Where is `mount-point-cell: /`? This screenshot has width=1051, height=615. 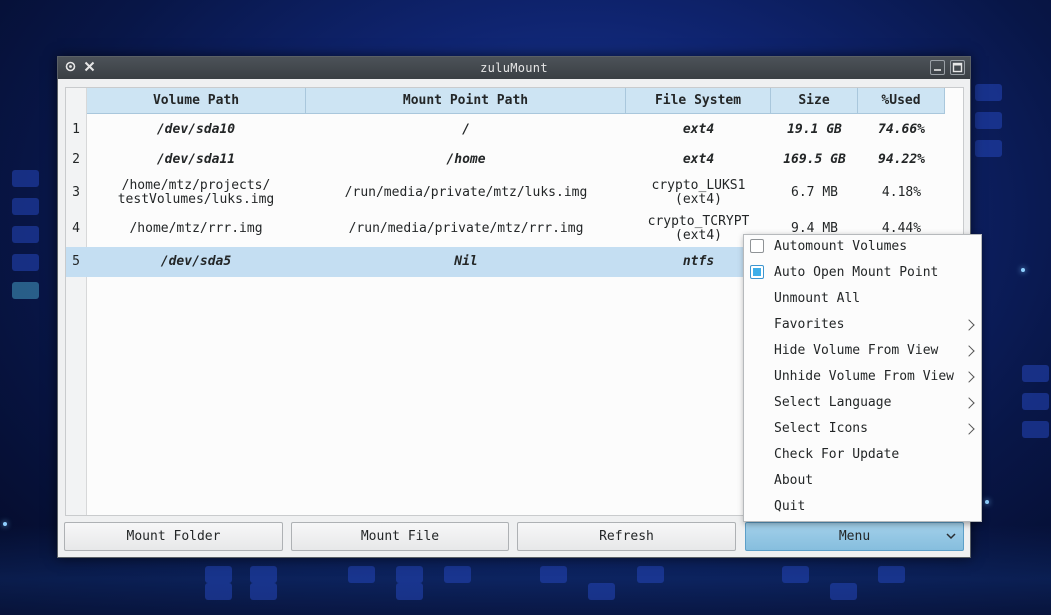
mount-point-cell: / is located at coordinates (466, 129).